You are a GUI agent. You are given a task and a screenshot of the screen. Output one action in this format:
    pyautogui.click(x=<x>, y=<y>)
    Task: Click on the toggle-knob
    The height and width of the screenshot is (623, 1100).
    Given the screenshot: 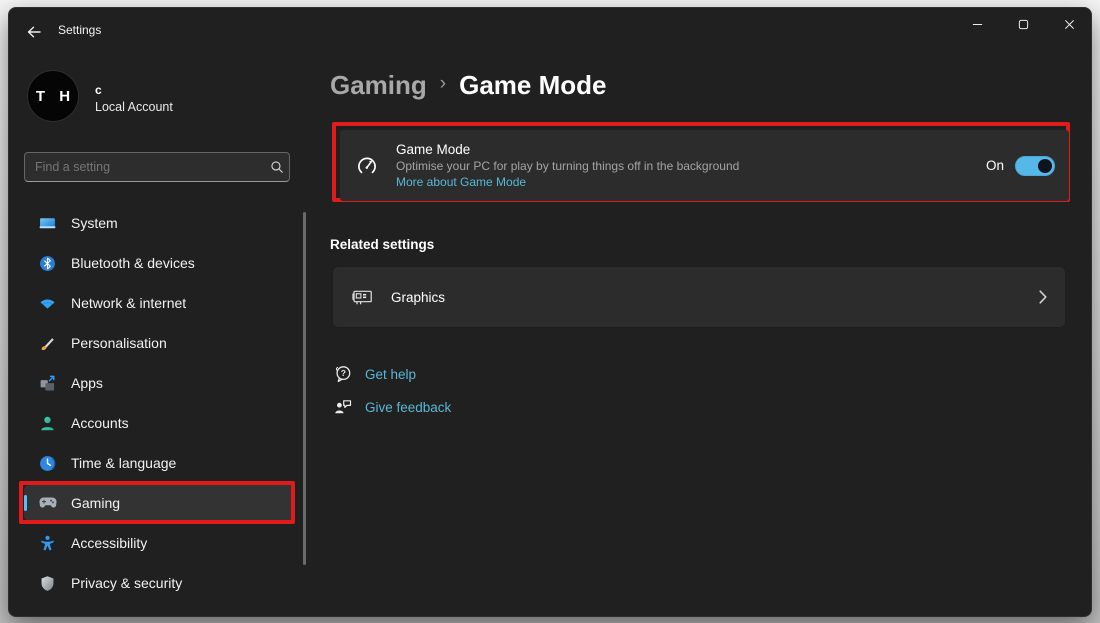 What is the action you would take?
    pyautogui.click(x=1045, y=165)
    